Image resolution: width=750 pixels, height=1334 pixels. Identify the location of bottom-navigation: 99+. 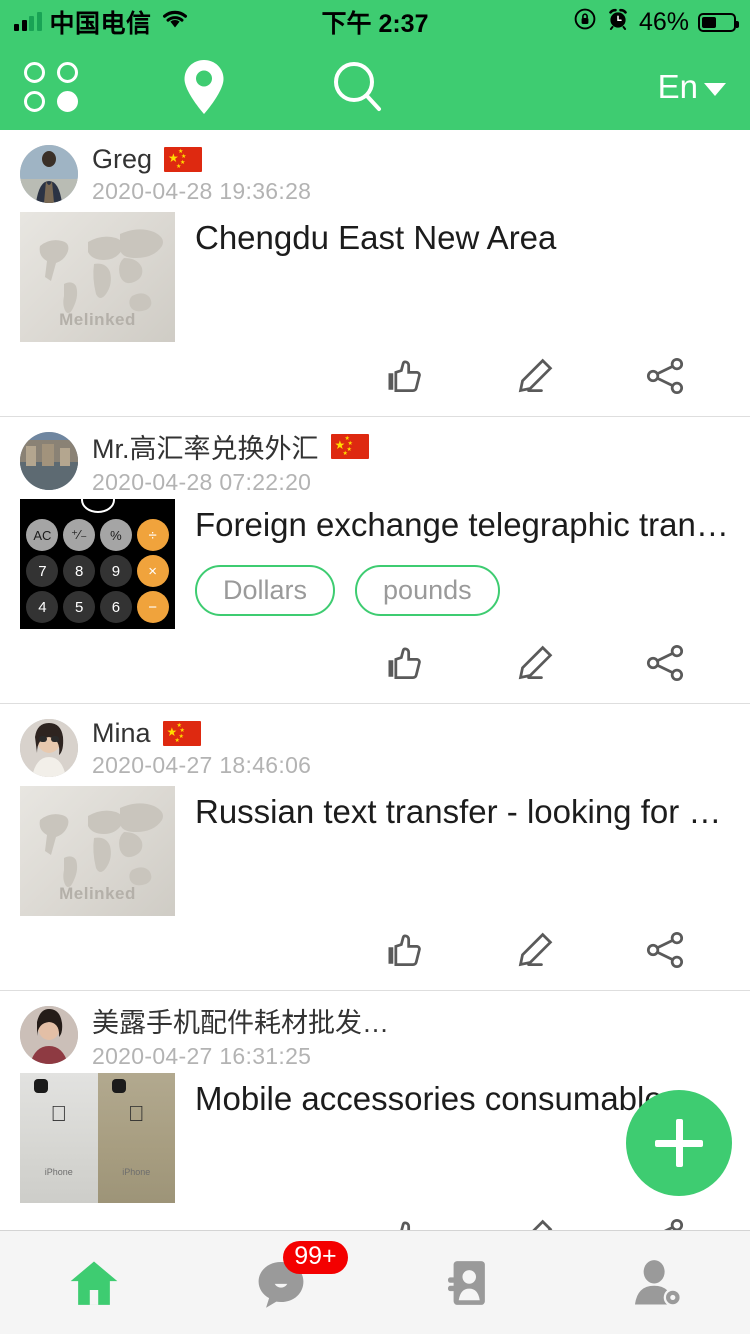
(375, 1282).